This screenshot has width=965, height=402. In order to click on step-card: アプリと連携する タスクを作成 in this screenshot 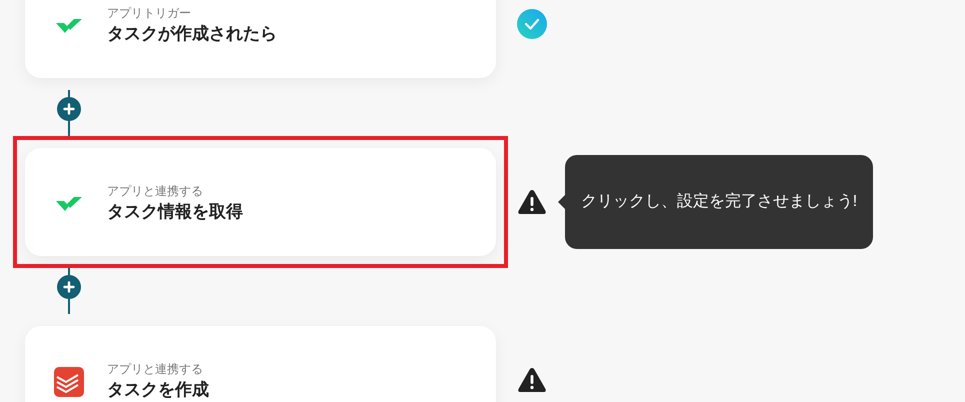, I will do `click(260, 364)`.